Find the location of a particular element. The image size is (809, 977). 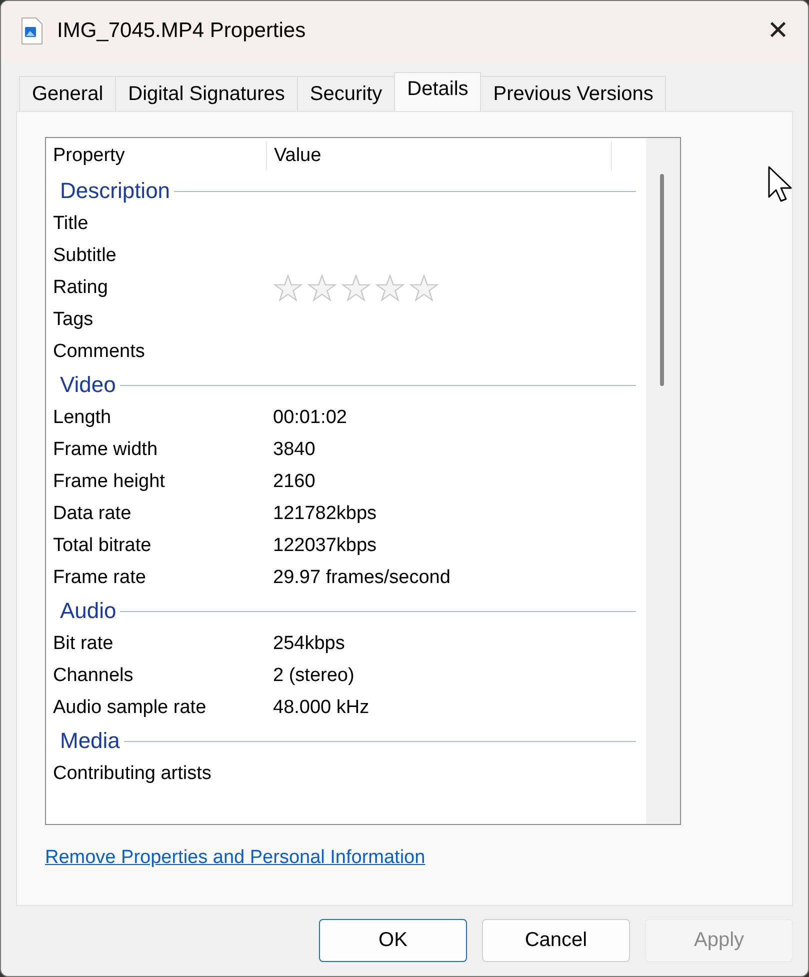

video-file-icon is located at coordinates (32, 31).